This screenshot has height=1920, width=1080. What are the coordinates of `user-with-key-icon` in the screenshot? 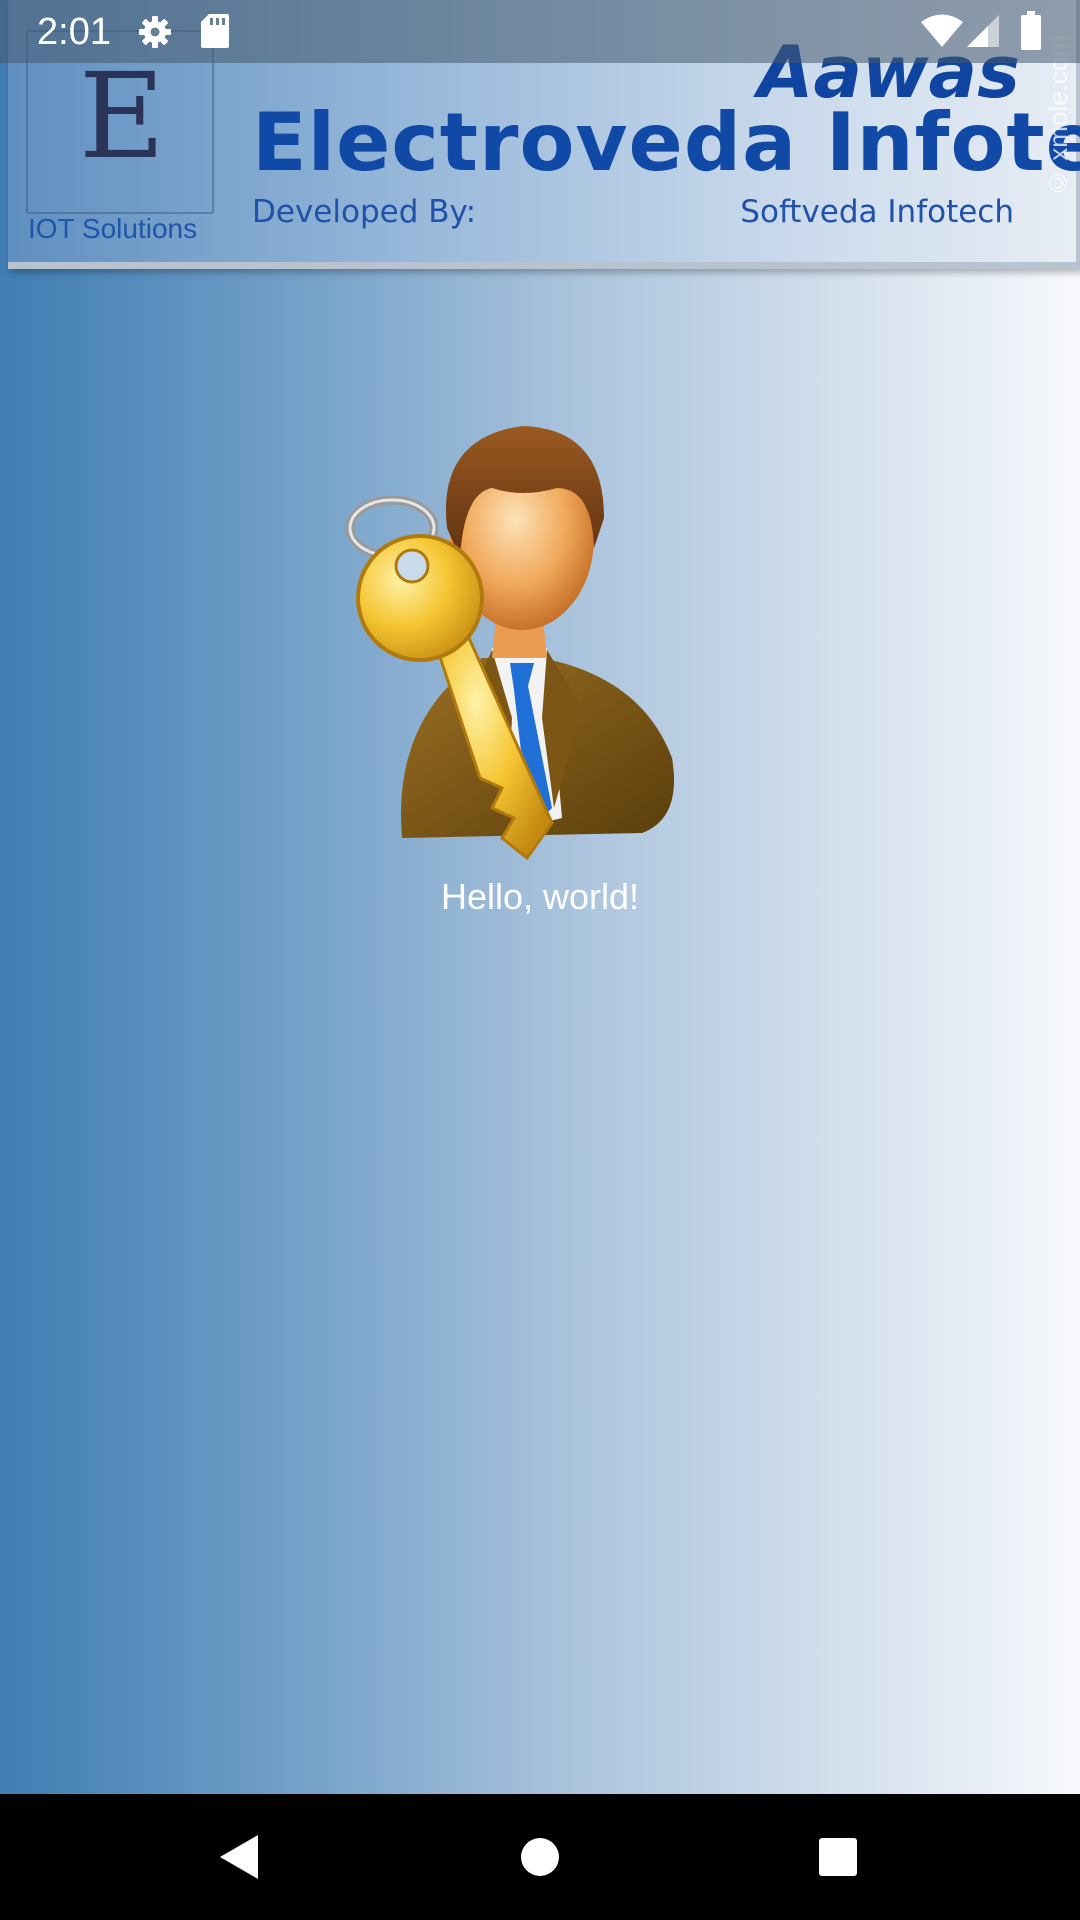 It's located at (509, 643).